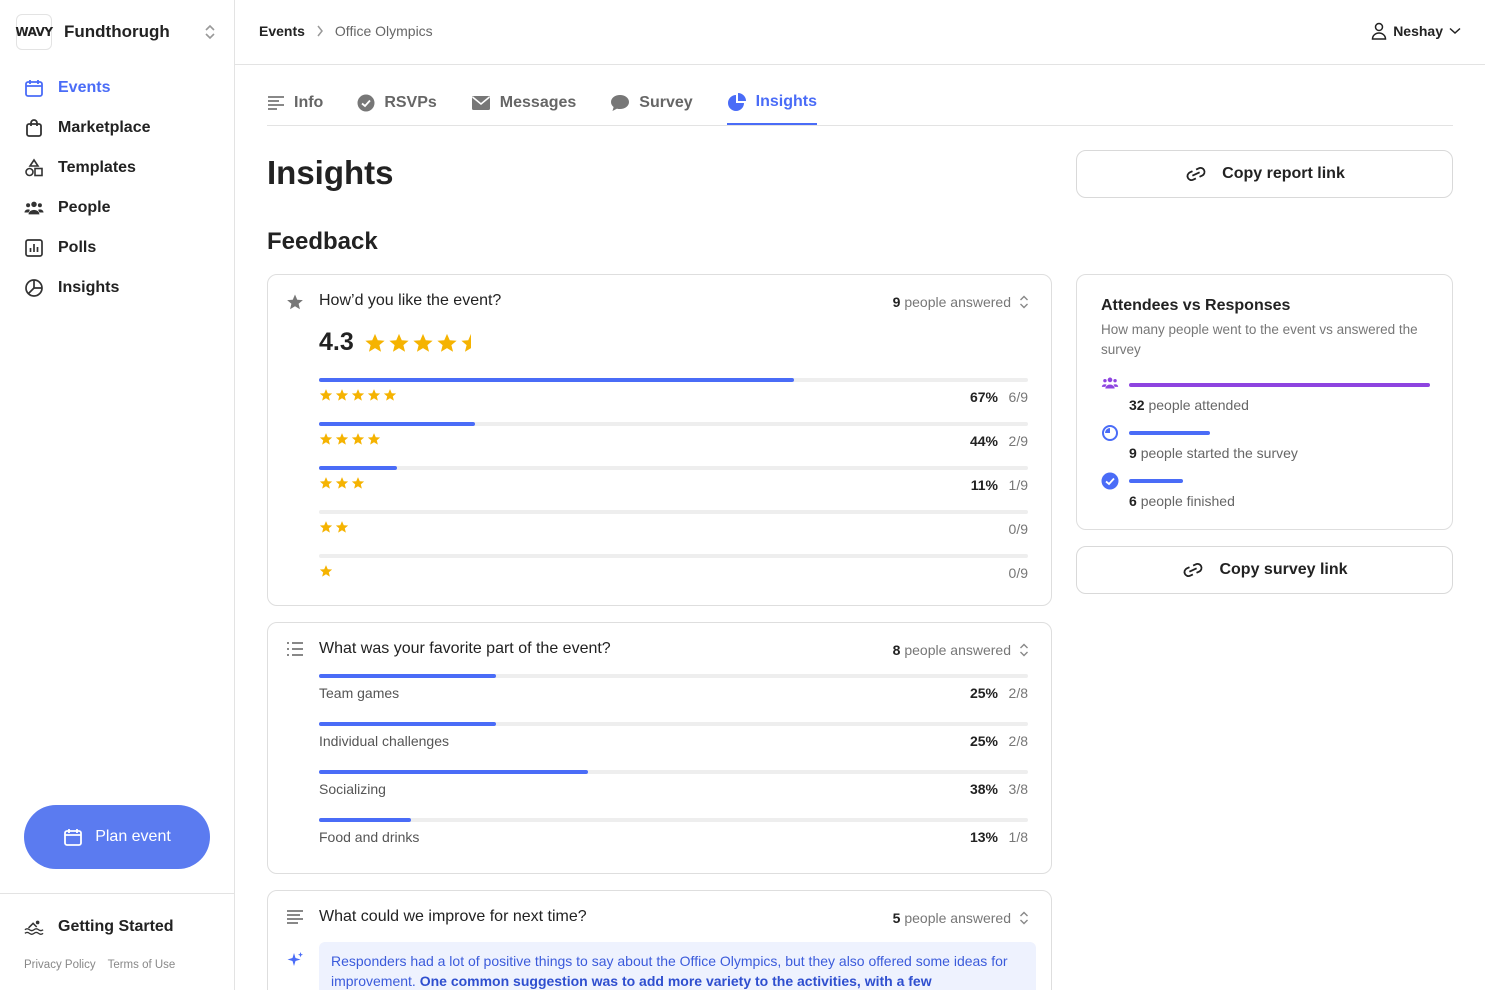 This screenshot has width=1485, height=990. What do you see at coordinates (142, 965) in the screenshot?
I see `terms-of-use-link: Terms of Use` at bounding box center [142, 965].